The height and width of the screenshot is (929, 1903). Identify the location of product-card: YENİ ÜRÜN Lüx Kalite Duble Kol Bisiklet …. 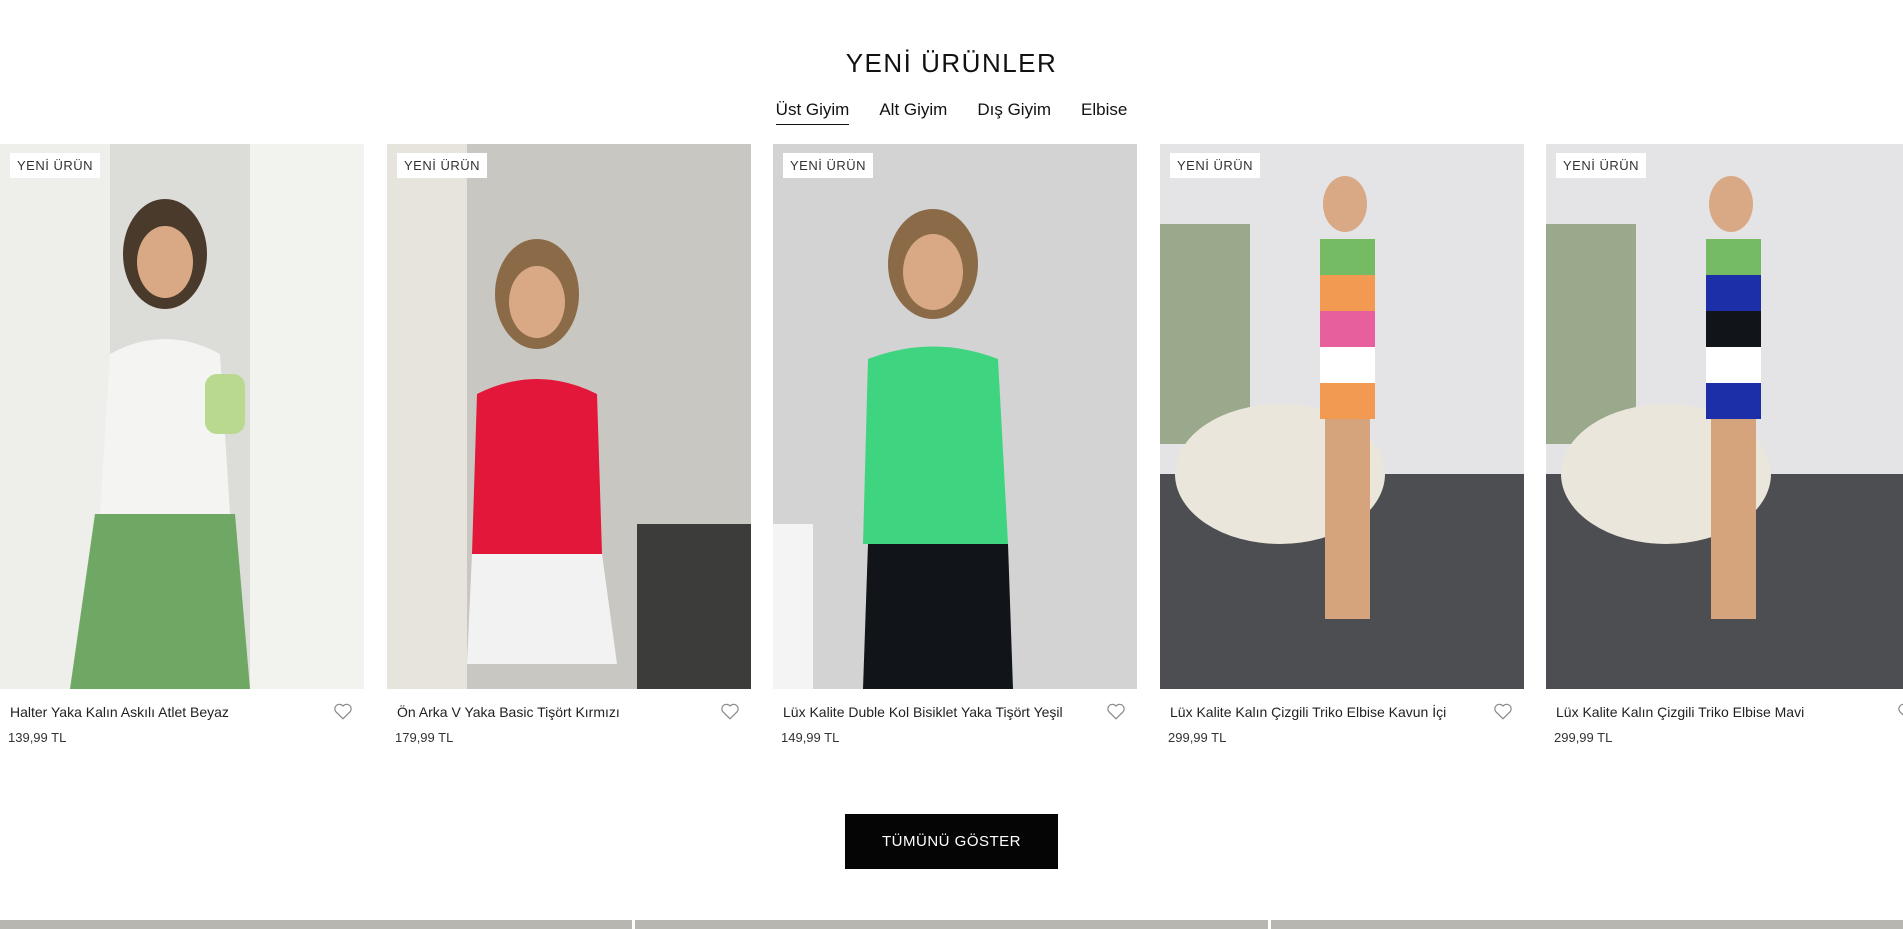
(955, 444).